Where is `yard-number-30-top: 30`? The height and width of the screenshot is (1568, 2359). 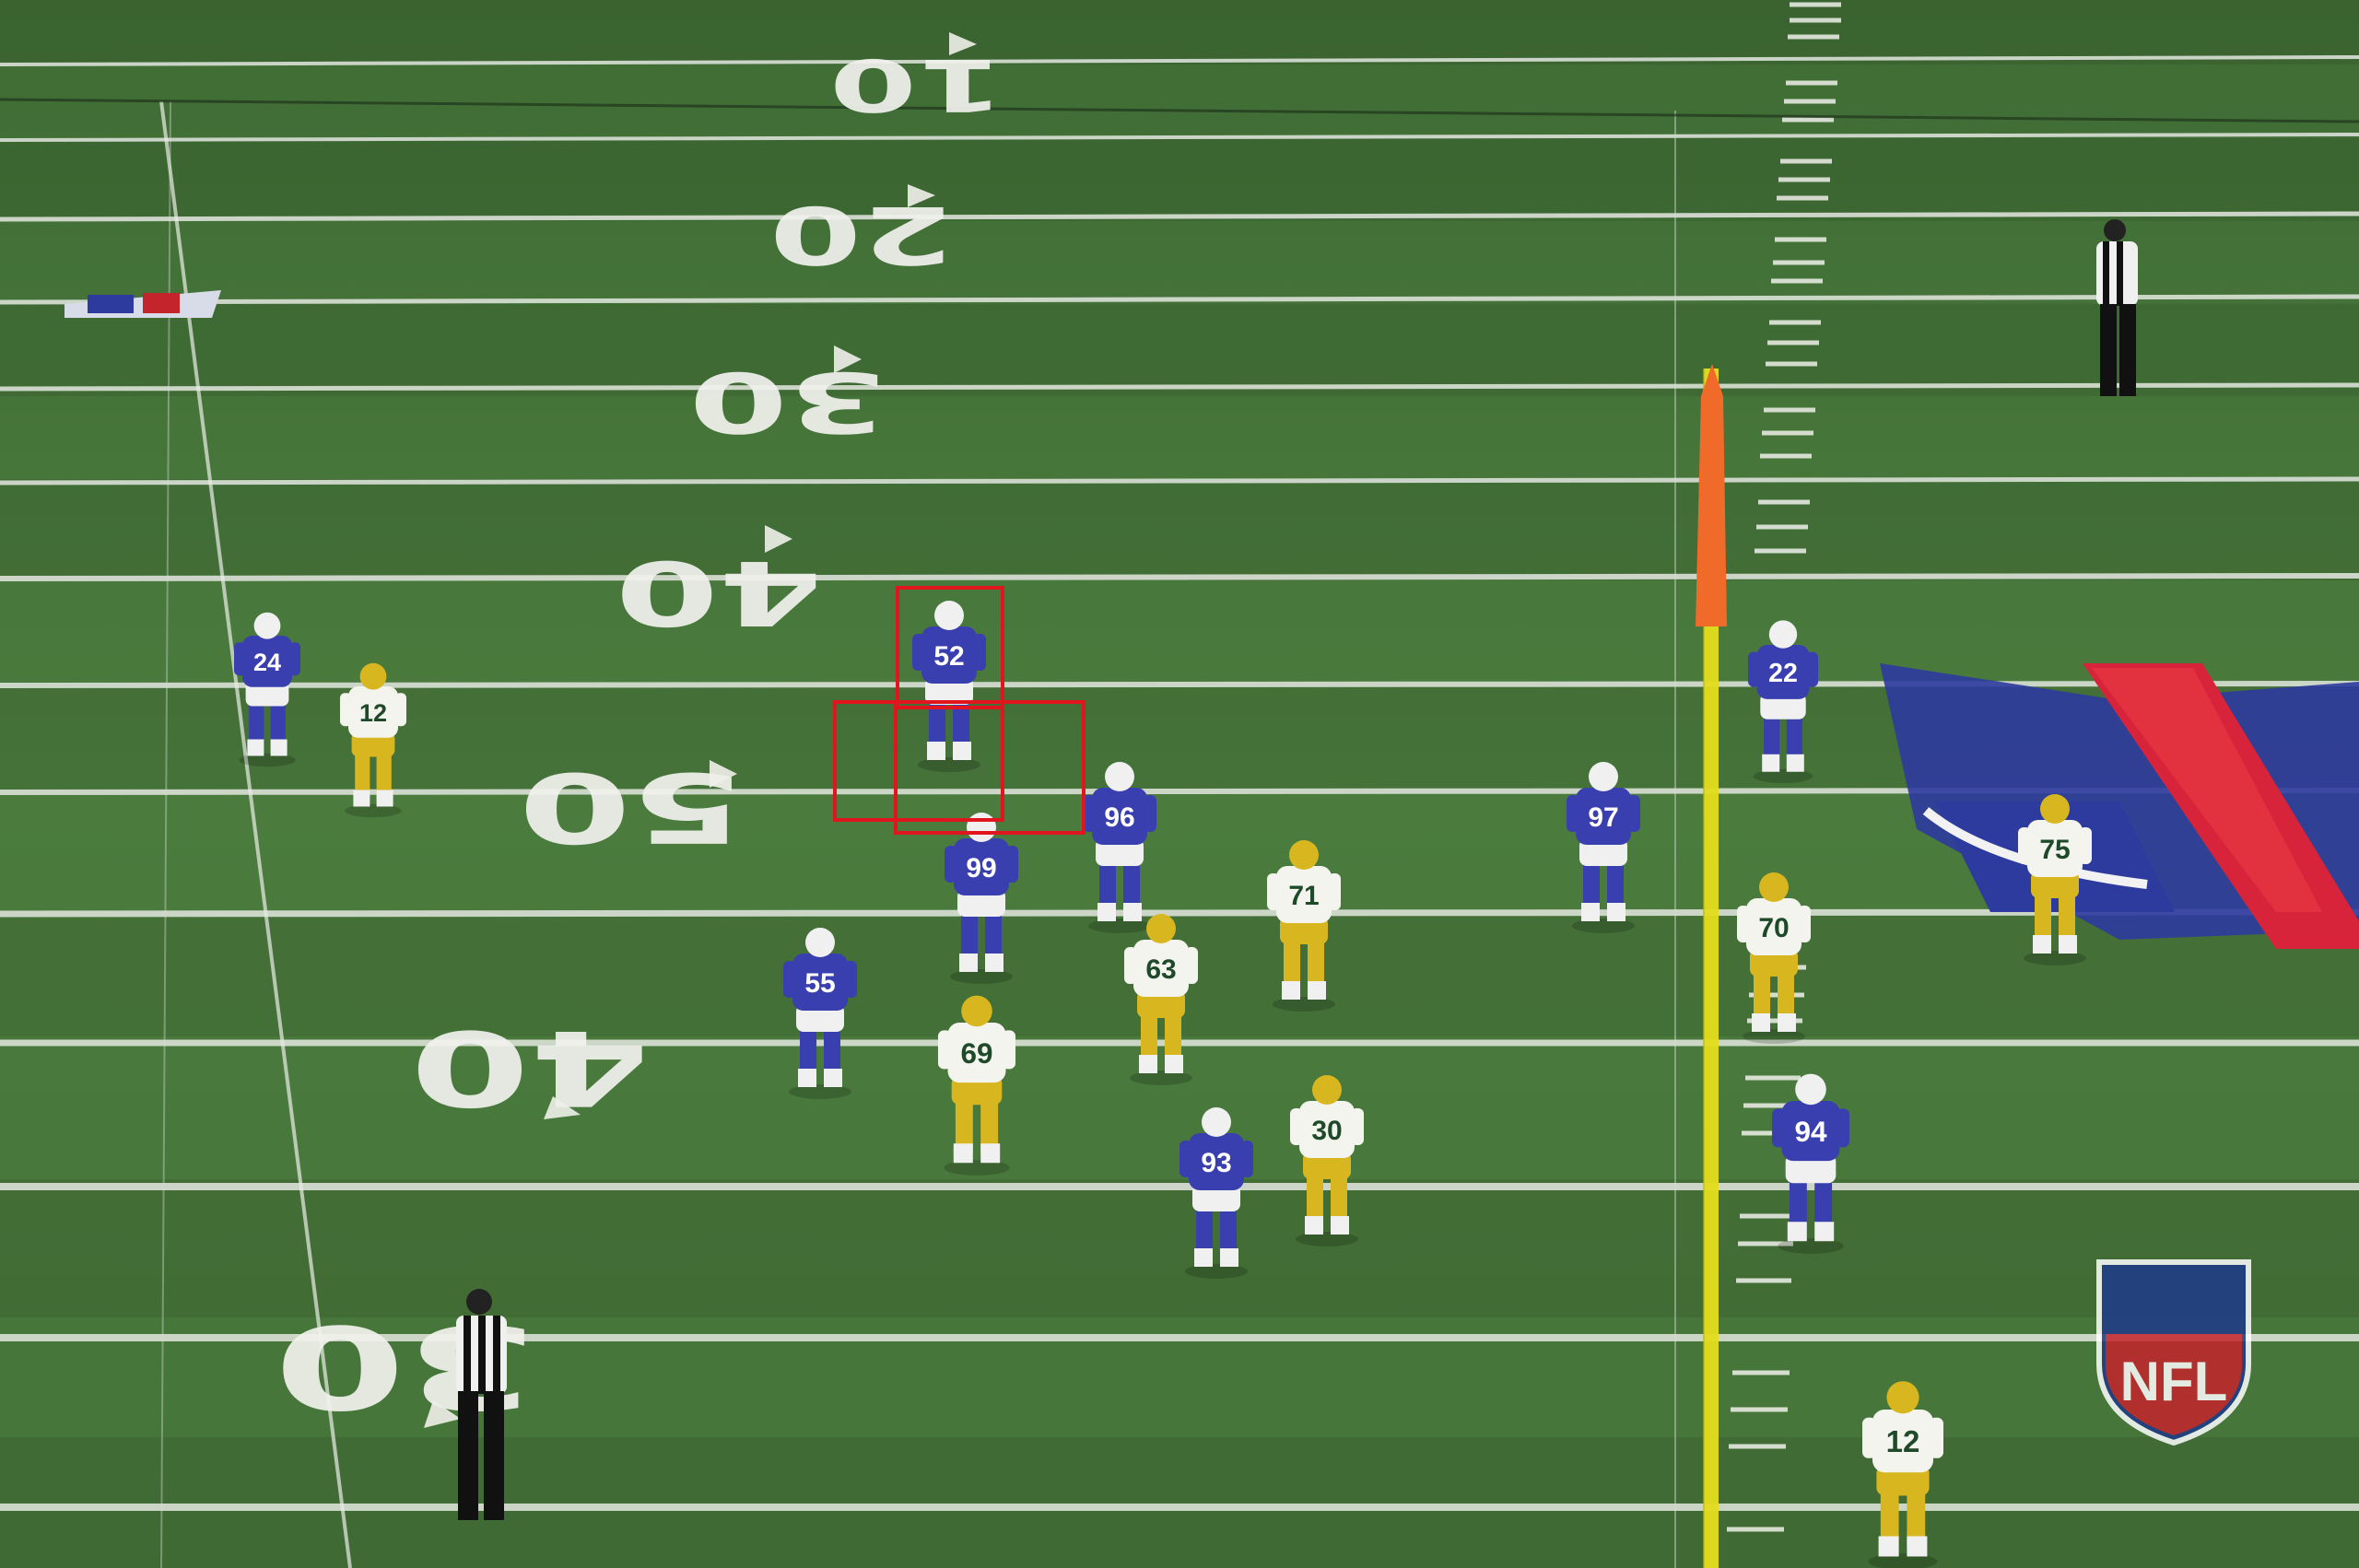 yard-number-30-top: 30 is located at coordinates (788, 401).